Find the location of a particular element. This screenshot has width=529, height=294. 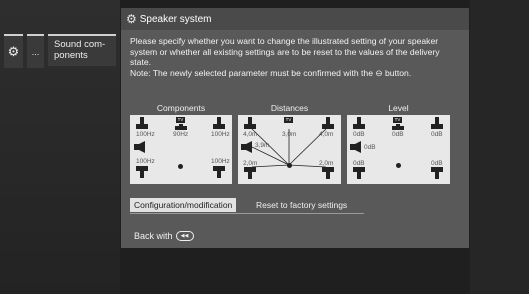

back-hint: Back with ◀◀ is located at coordinates (164, 236).